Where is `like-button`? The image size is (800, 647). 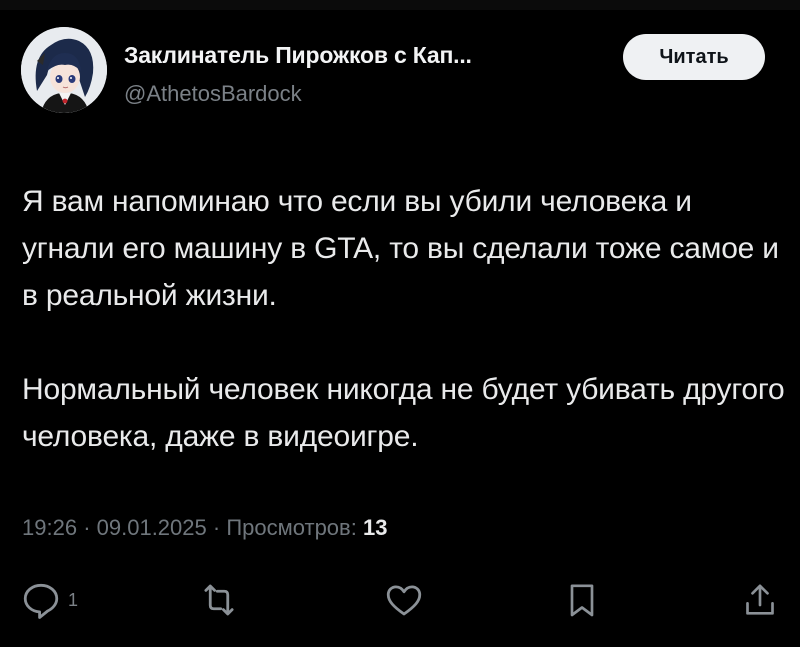 like-button is located at coordinates (404, 600).